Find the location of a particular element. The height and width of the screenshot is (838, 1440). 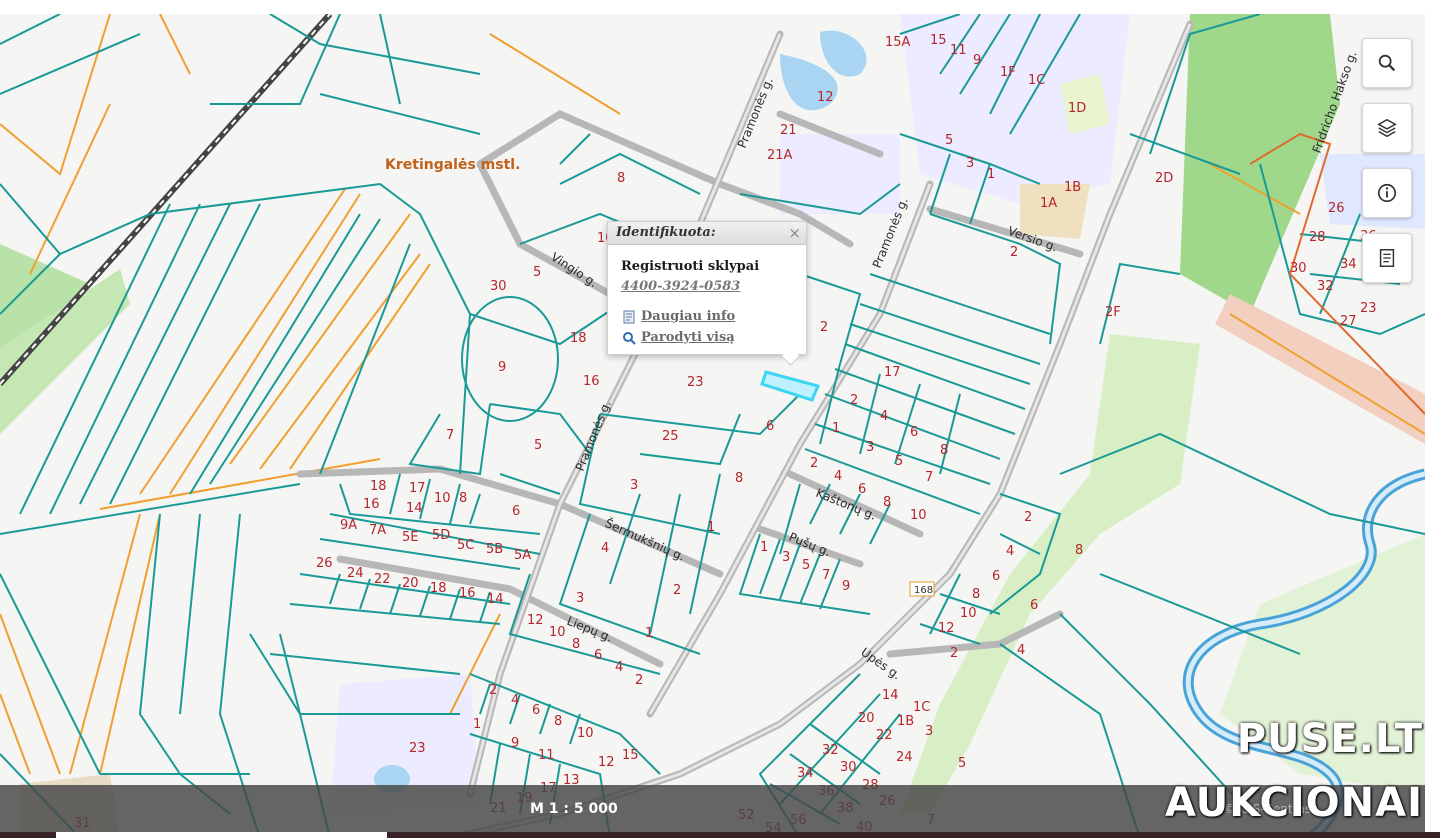

legend-button is located at coordinates (1387, 258).